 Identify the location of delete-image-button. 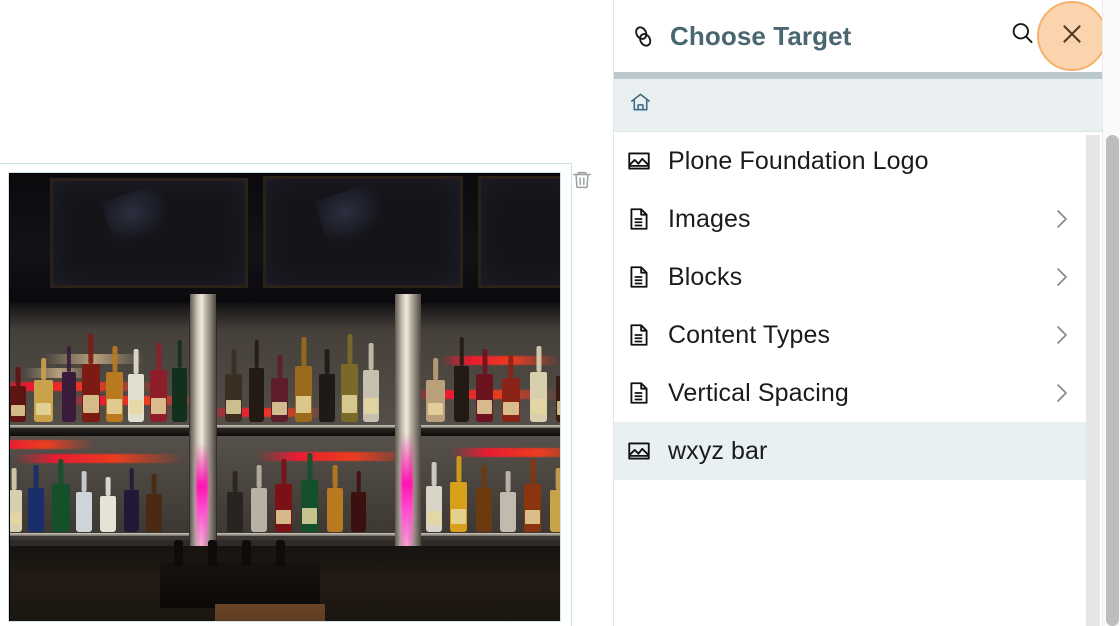
(582, 182).